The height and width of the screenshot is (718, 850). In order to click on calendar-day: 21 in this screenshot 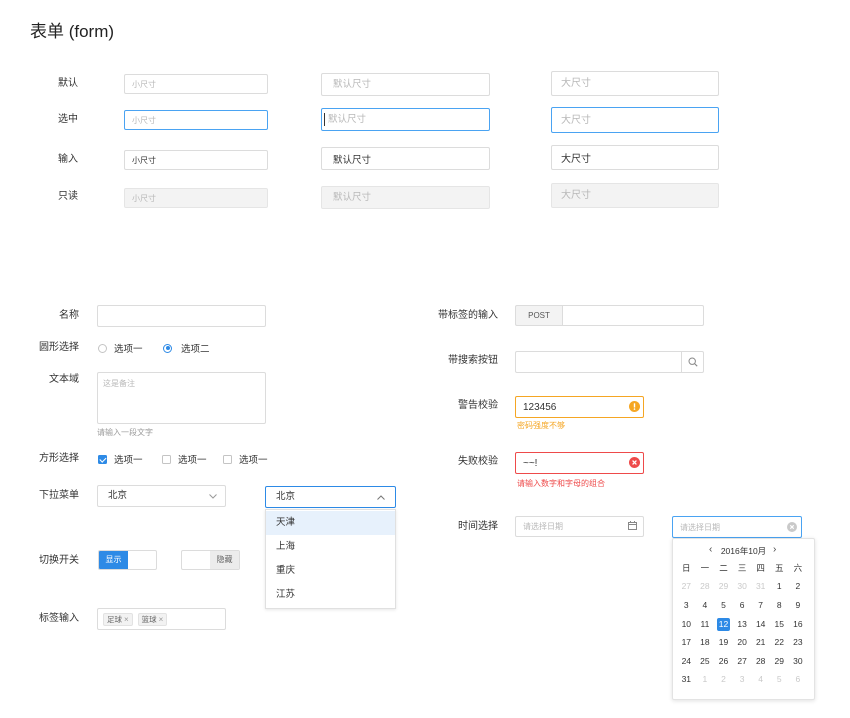, I will do `click(760, 642)`.